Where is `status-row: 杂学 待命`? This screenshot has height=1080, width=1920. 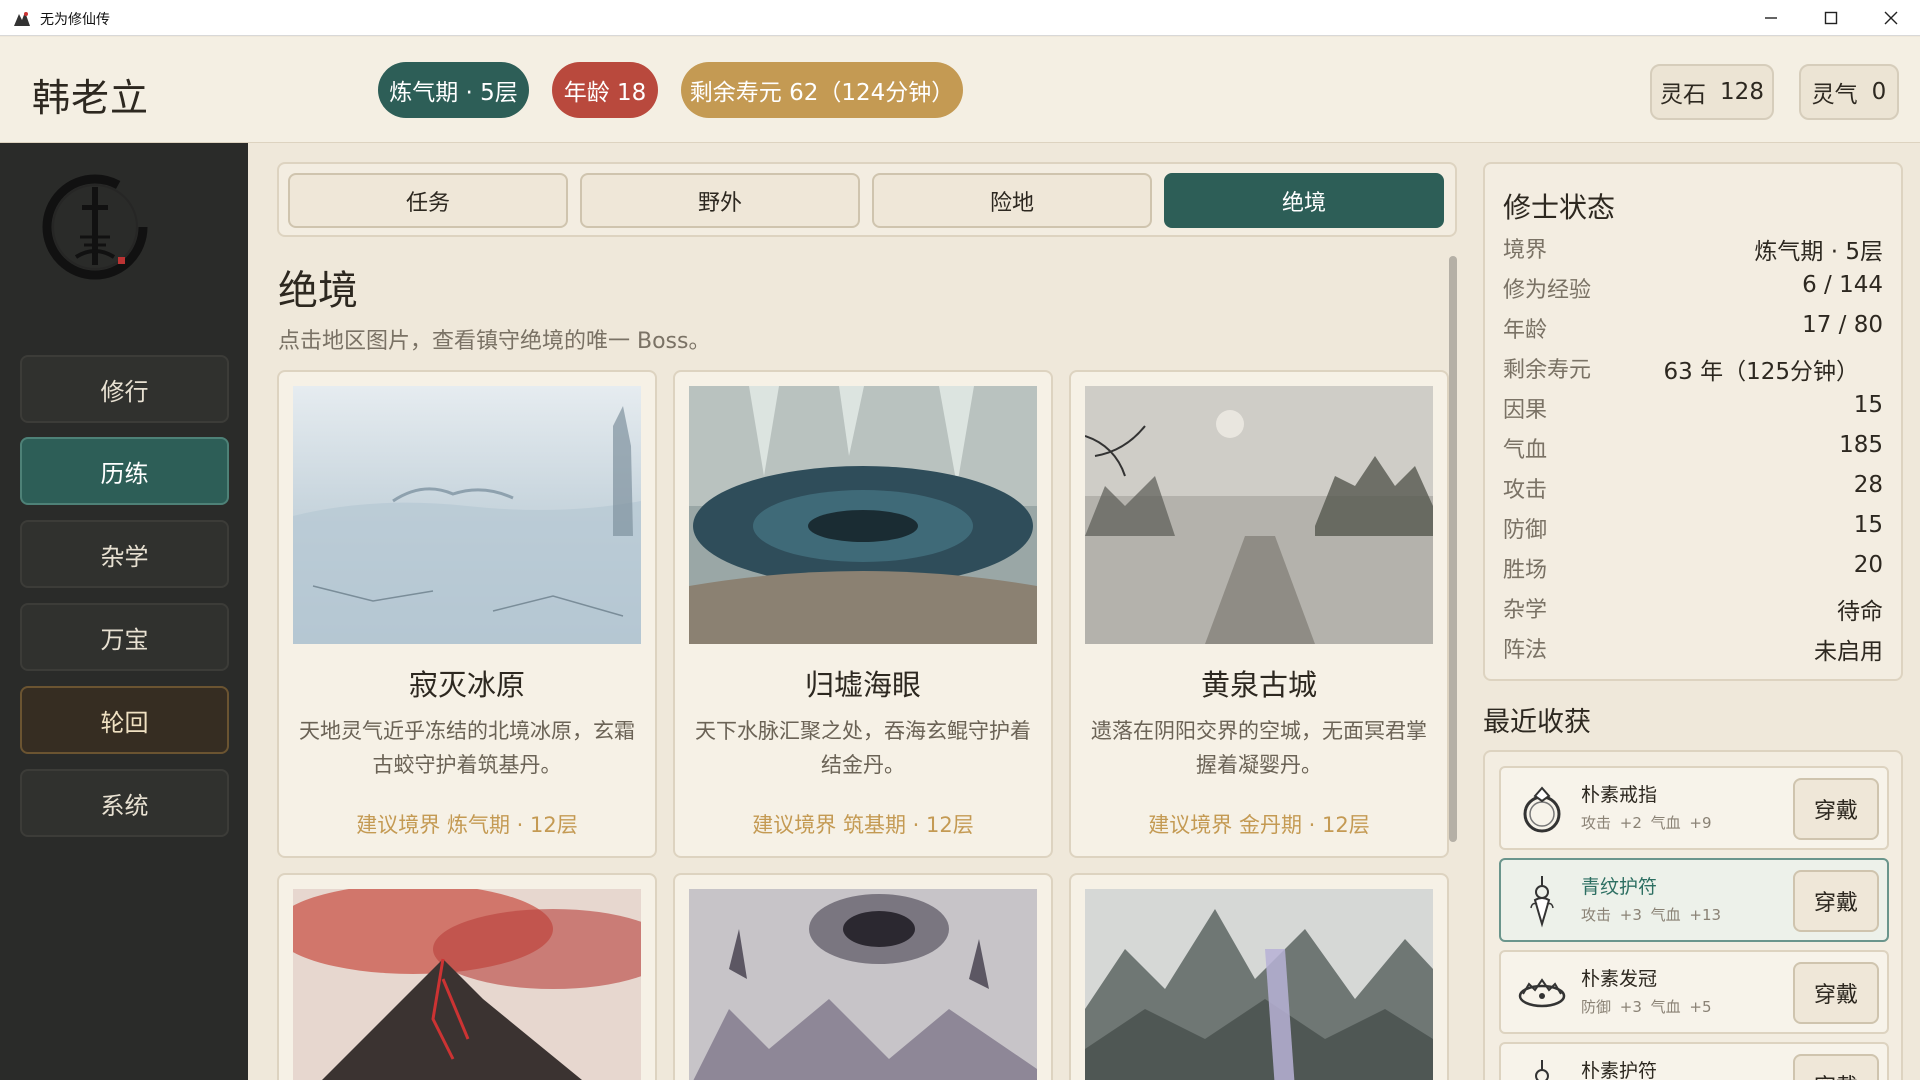 status-row: 杂学 待命 is located at coordinates (1693, 608).